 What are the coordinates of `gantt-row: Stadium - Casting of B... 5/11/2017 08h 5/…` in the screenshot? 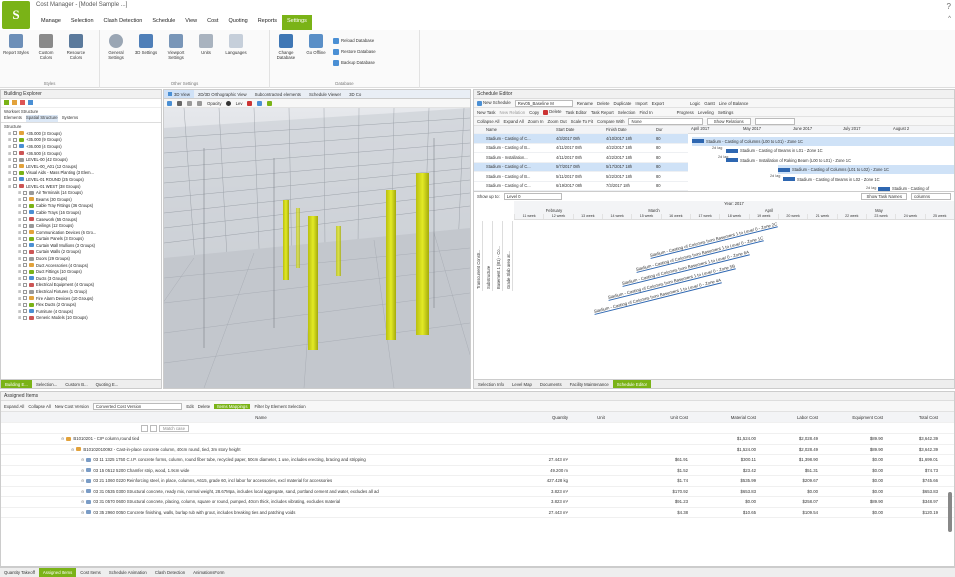 It's located at (581, 177).